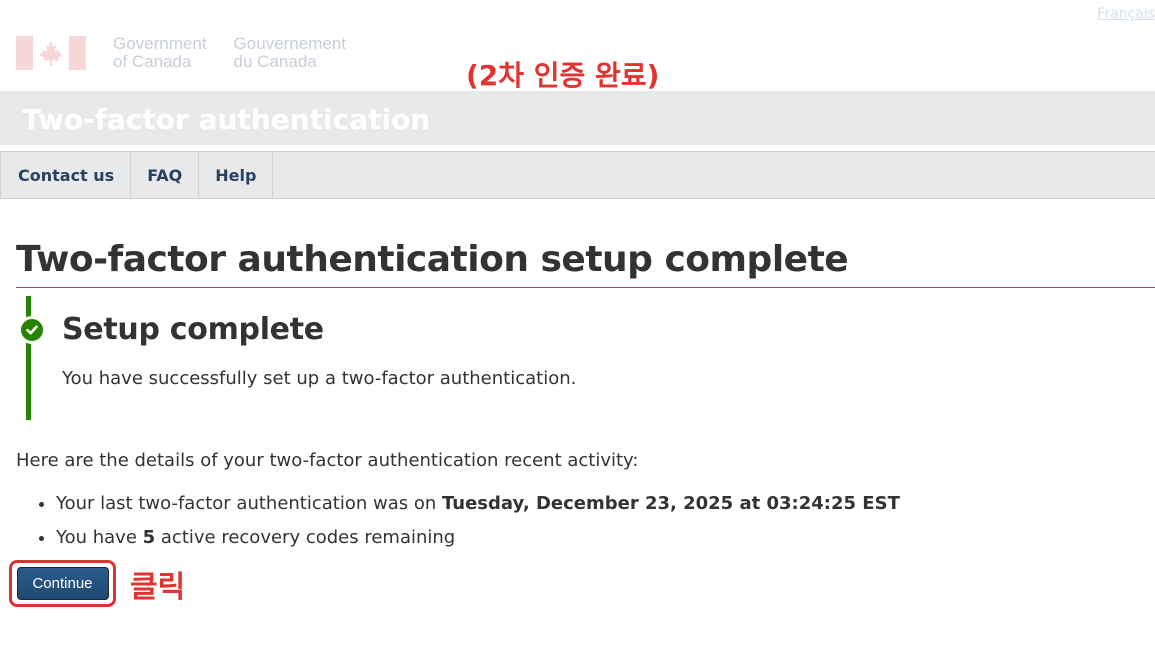  I want to click on app-title: Two-factor authentication, so click(226, 119).